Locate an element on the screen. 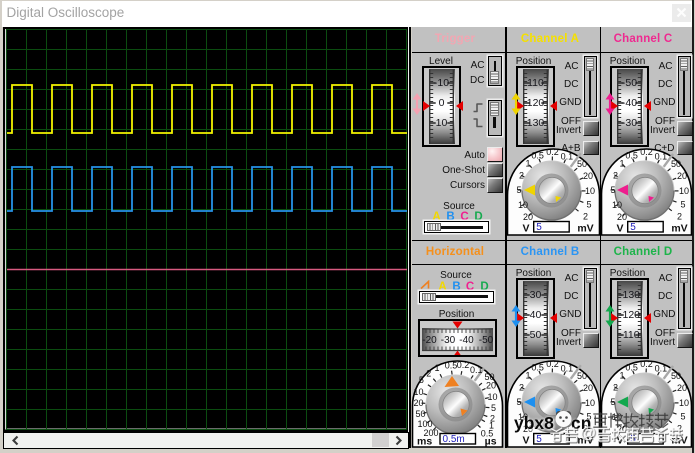 This screenshot has width=695, height=453. svg-text: ms is located at coordinates (424, 442).